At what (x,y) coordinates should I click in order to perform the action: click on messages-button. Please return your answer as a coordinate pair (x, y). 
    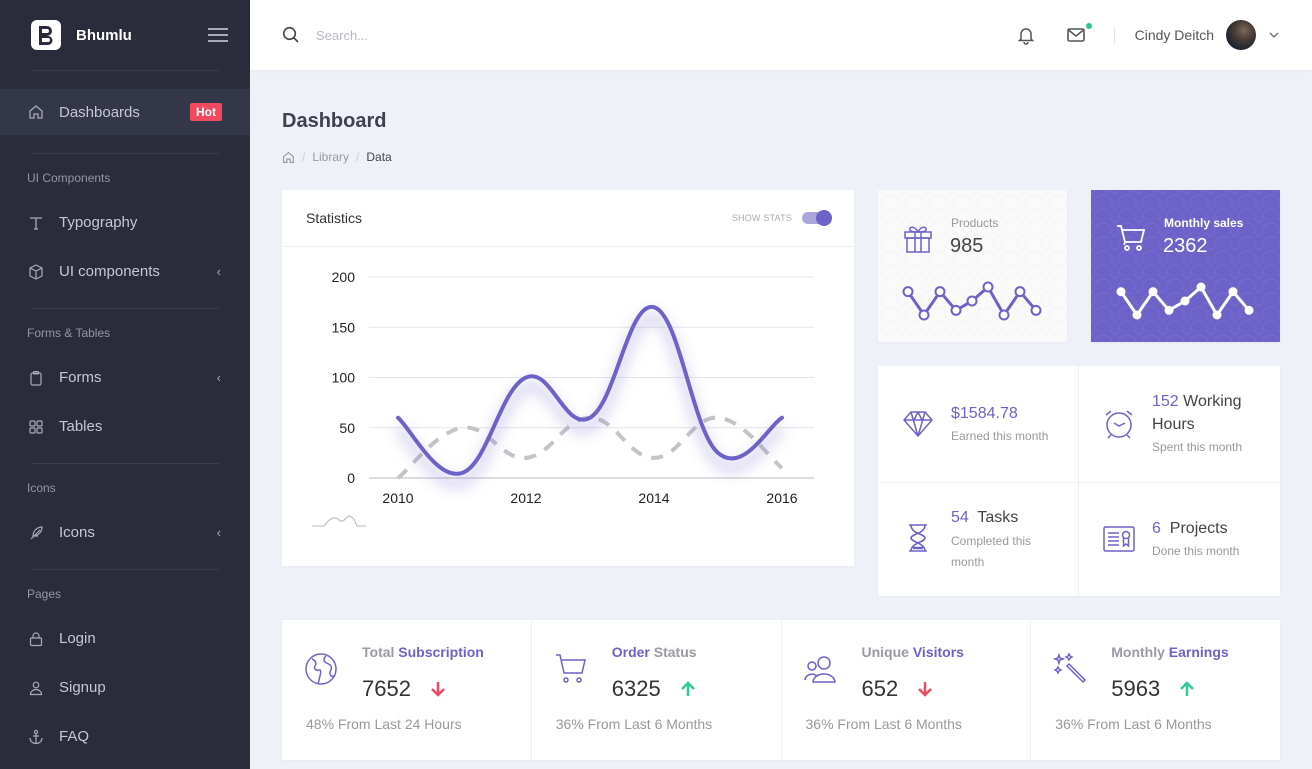
    Looking at the image, I should click on (1079, 34).